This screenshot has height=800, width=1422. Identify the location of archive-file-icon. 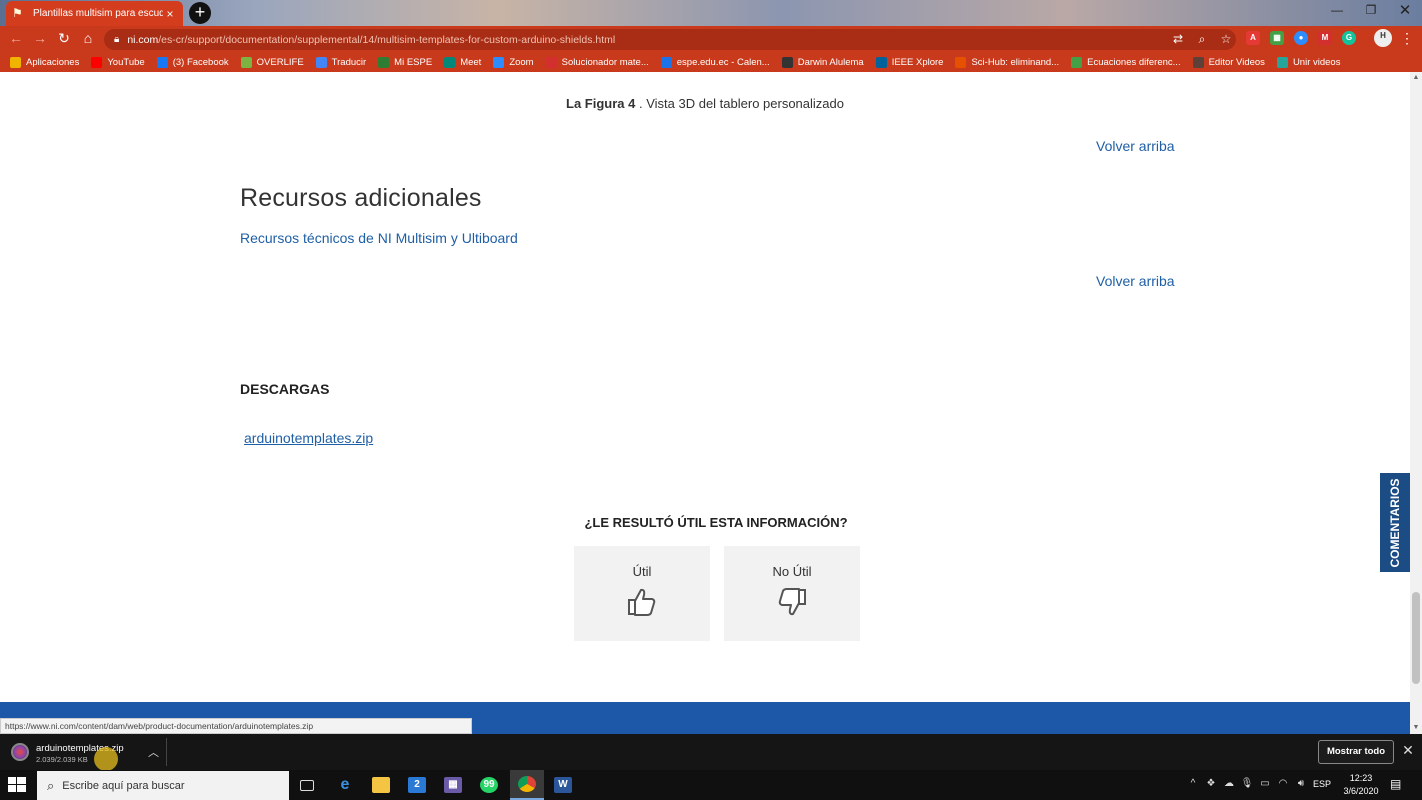
(20, 752).